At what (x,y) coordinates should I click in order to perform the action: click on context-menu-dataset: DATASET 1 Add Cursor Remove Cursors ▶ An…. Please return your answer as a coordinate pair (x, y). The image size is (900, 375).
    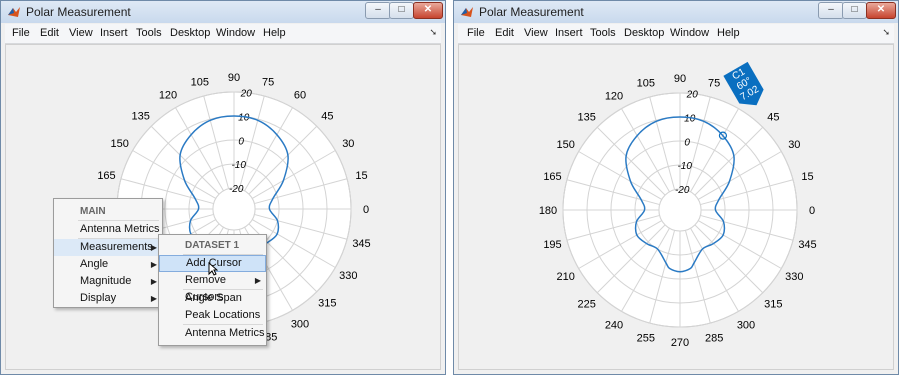
    Looking at the image, I should click on (212, 290).